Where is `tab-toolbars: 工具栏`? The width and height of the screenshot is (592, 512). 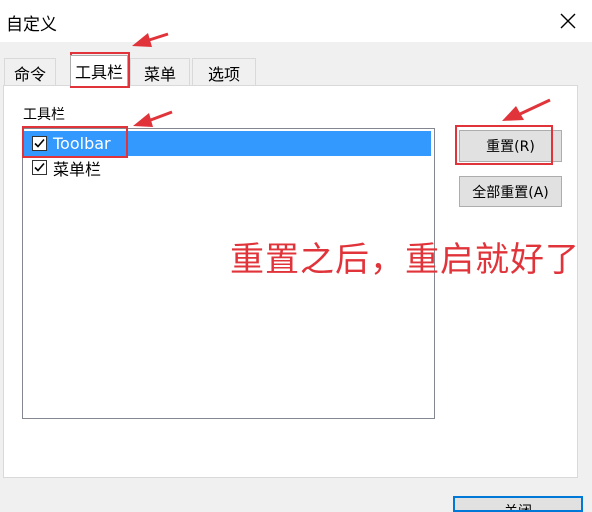 tab-toolbars: 工具栏 is located at coordinates (99, 70).